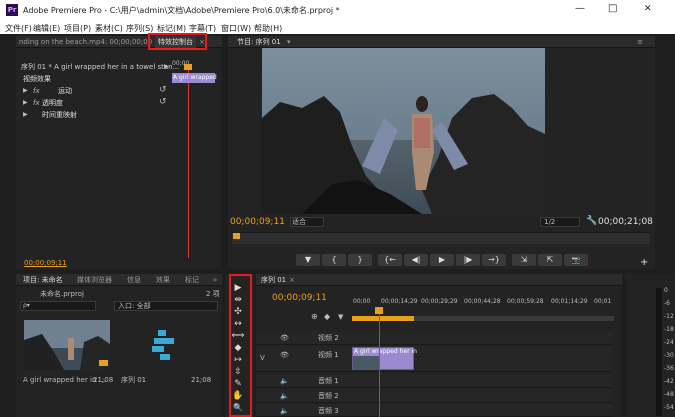  Describe the element at coordinates (238, 288) in the screenshot. I see `selection-tool-icon: ▶` at that location.